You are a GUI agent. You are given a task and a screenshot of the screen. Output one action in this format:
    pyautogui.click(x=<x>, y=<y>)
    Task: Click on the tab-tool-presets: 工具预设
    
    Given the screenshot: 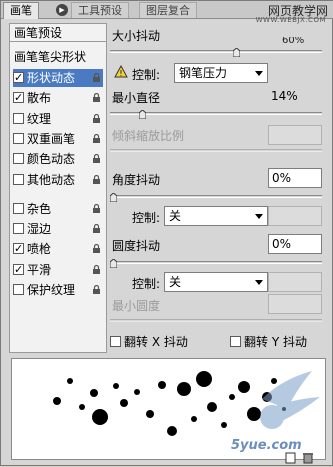 What is the action you would take?
    pyautogui.click(x=100, y=10)
    